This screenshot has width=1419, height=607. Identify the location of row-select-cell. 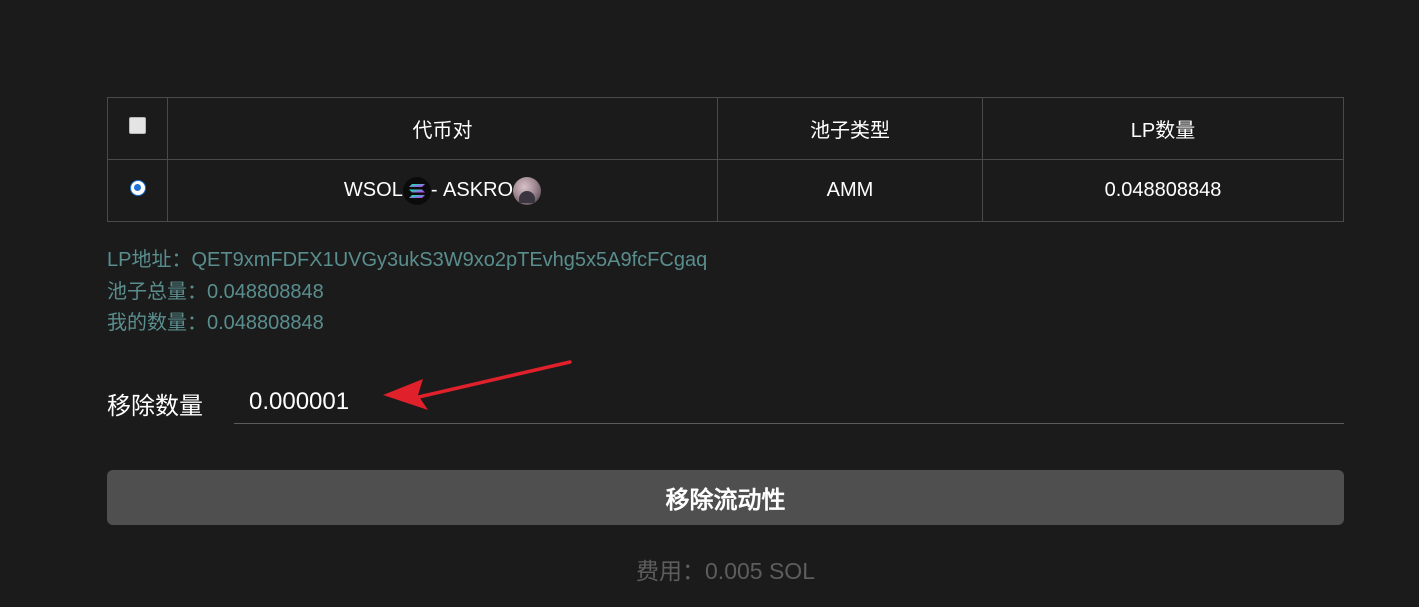
(137, 190).